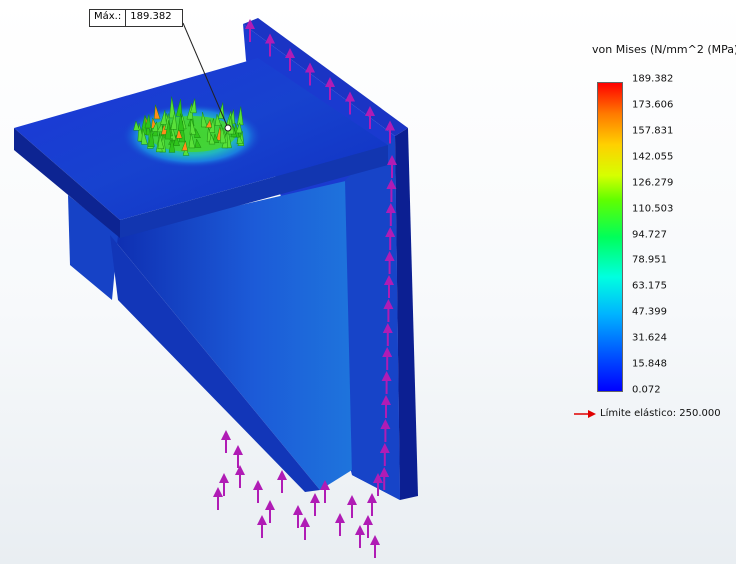 Image resolution: width=736 pixels, height=564 pixels. What do you see at coordinates (660, 413) in the screenshot?
I see `yield-limit-text: Límite elástico: 250.000` at bounding box center [660, 413].